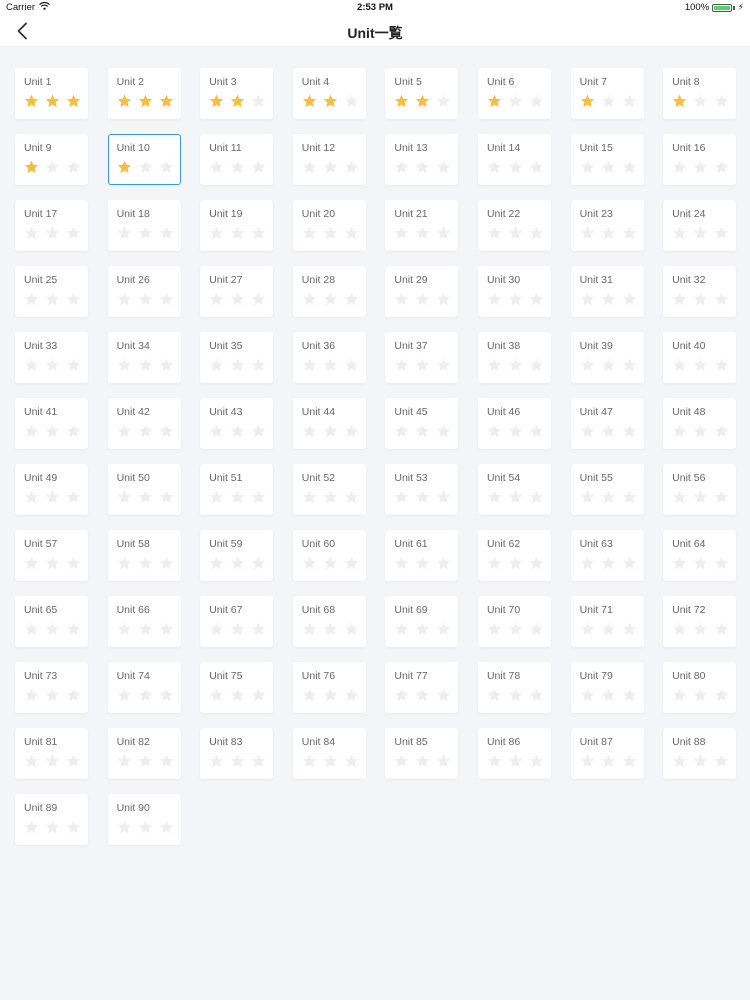  Describe the element at coordinates (607, 291) in the screenshot. I see `unit-card: Unit 31` at that location.